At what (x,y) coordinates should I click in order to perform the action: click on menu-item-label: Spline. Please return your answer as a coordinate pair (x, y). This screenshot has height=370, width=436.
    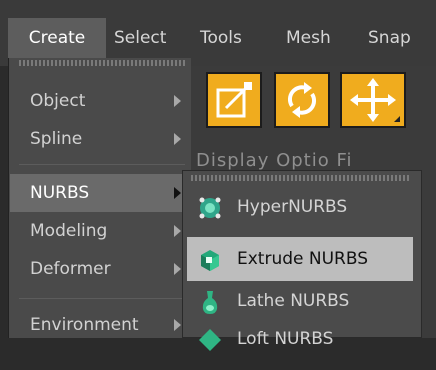
    Looking at the image, I should click on (56, 139).